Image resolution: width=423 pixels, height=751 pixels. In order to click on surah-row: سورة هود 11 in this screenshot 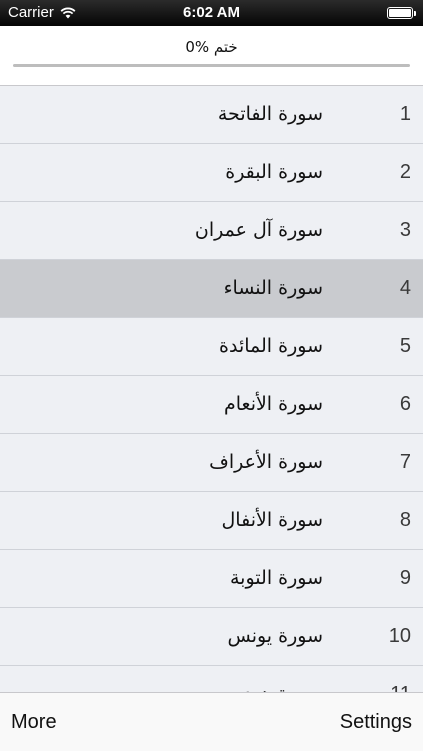, I will do `click(211, 679)`.